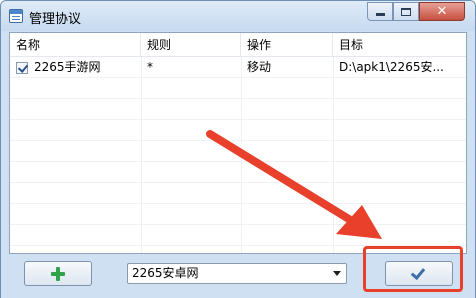 The height and width of the screenshot is (298, 476). I want to click on close-button: ✕, so click(442, 11).